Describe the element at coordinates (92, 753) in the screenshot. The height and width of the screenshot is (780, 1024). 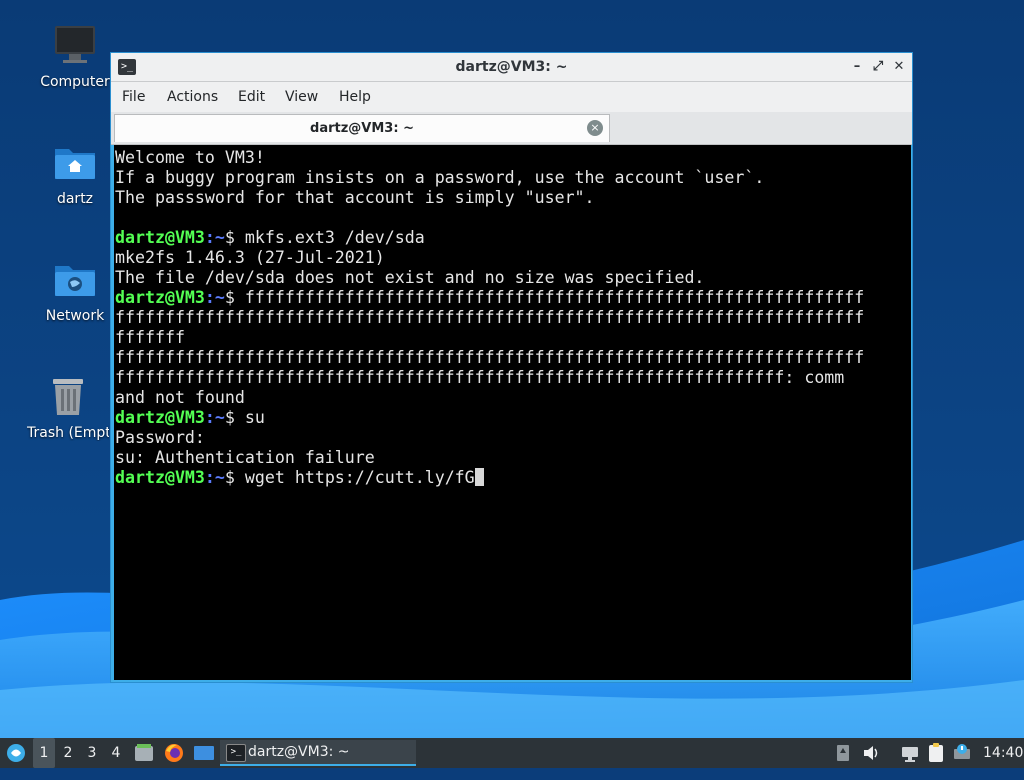
I see `workspace-3: 3` at that location.